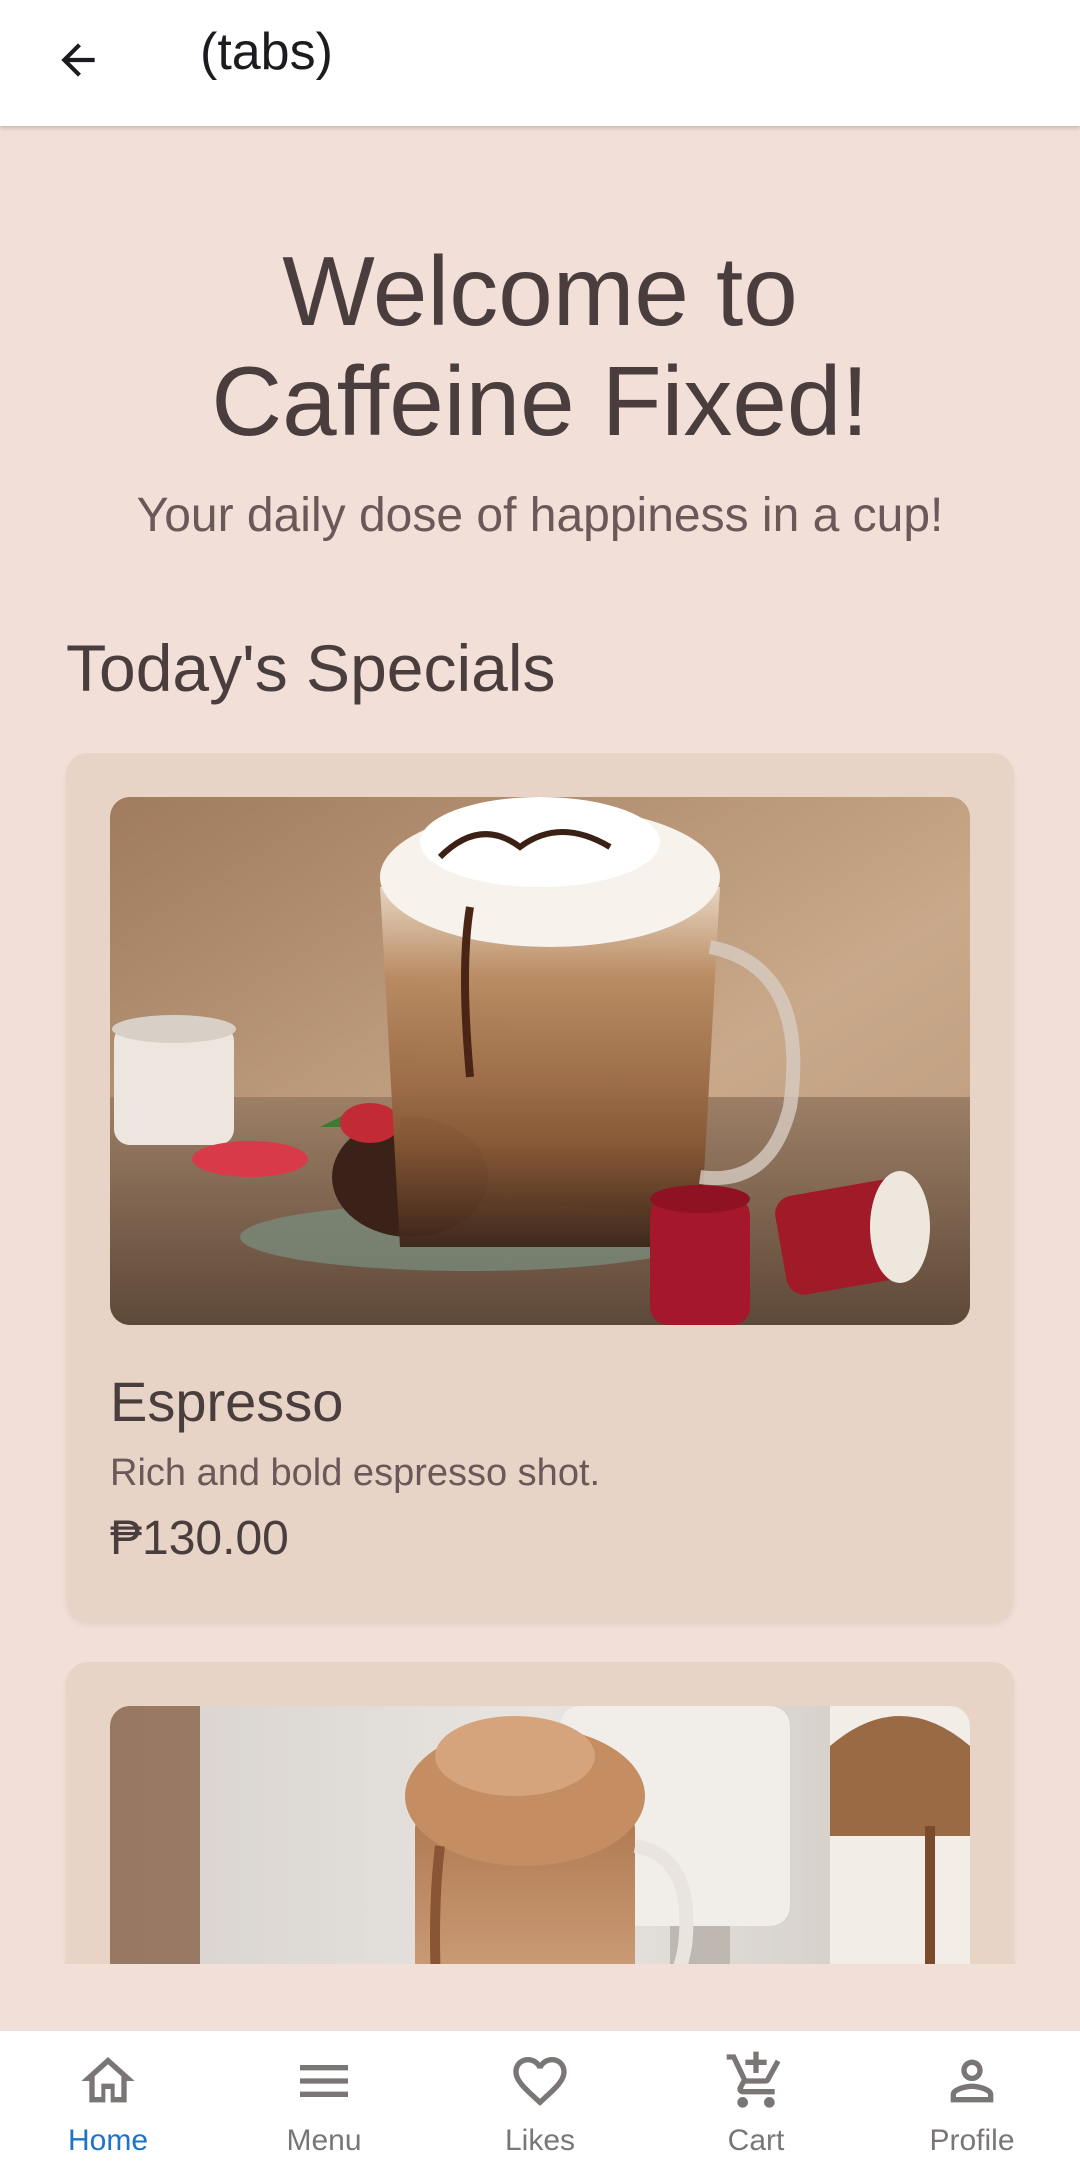 This screenshot has height=2164, width=1080. I want to click on back-button, so click(78, 60).